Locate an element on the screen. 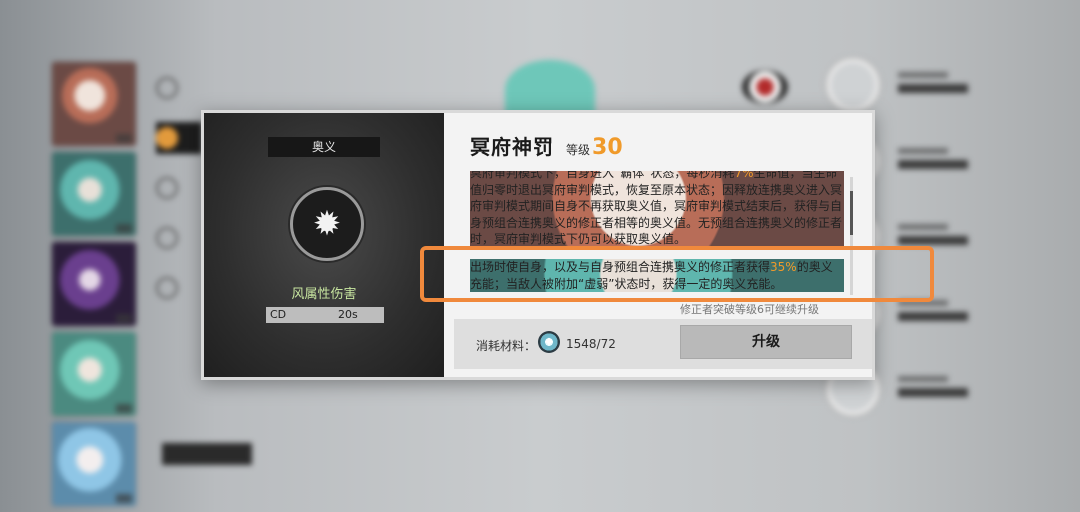  side-menu is located at coordinates (179, 197).